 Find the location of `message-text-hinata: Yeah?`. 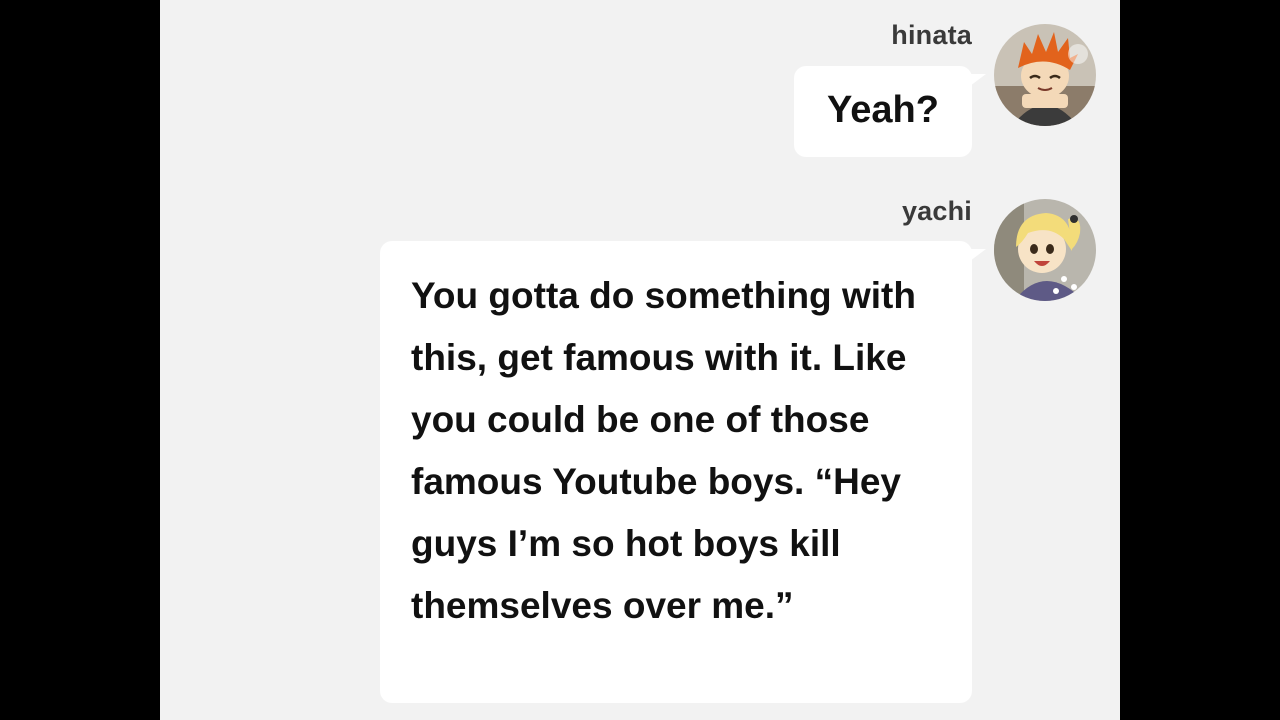

message-text-hinata: Yeah? is located at coordinates (883, 110).